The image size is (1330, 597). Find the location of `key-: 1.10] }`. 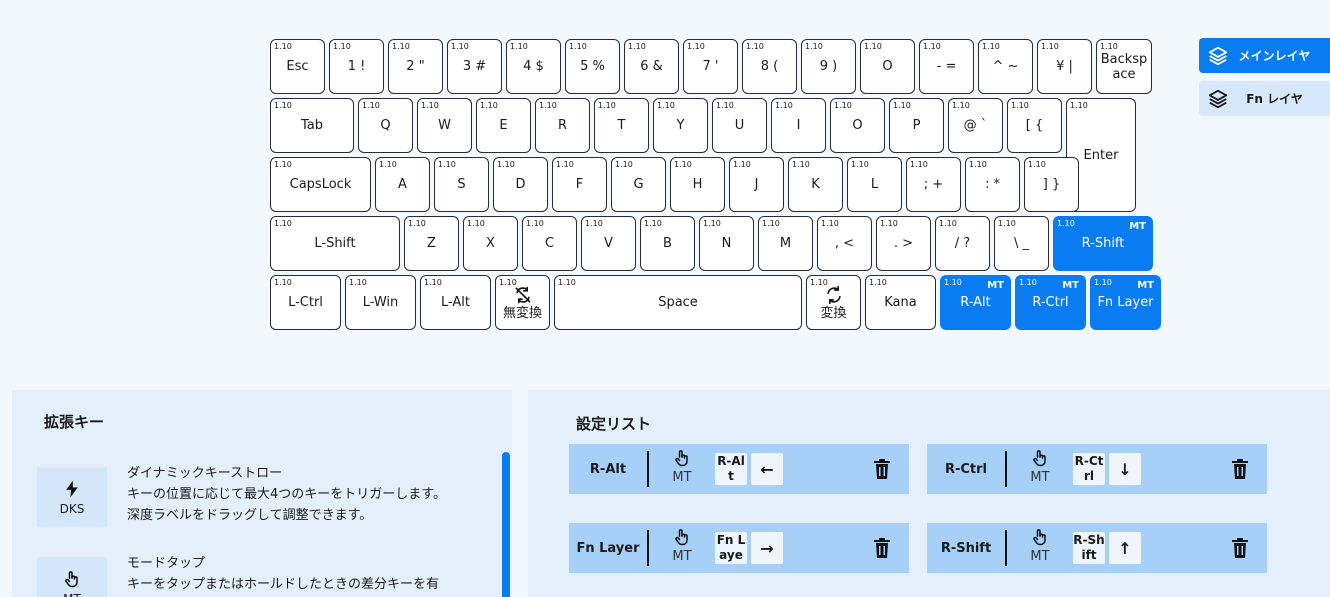

key-: 1.10] } is located at coordinates (1051, 184).